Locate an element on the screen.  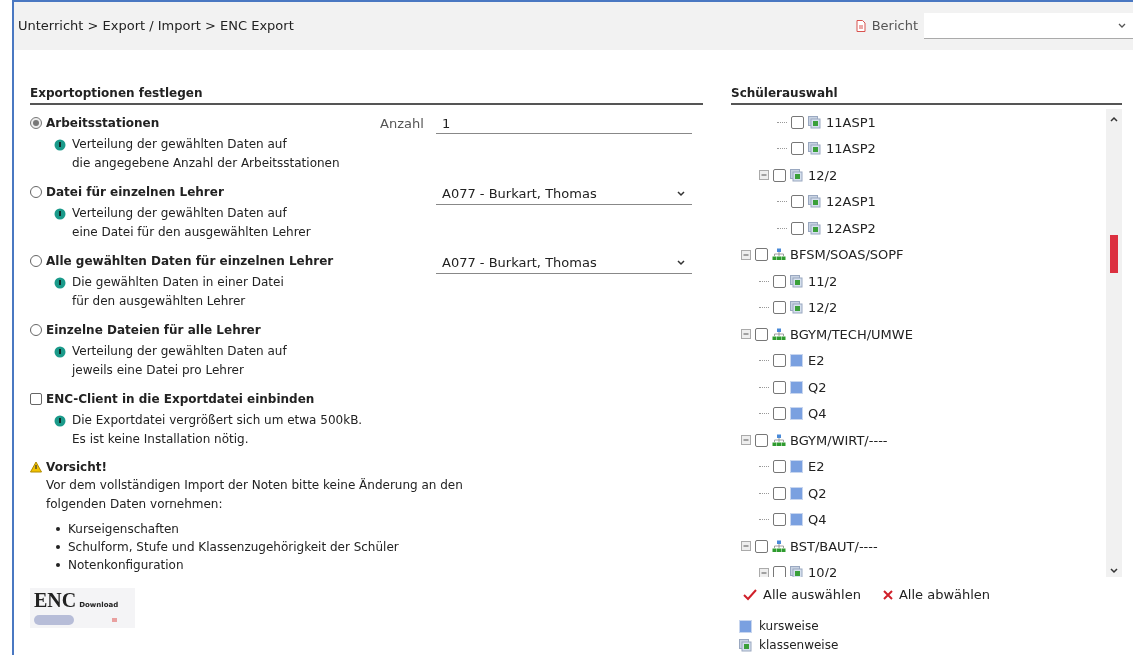
check-icon is located at coordinates (750, 594).